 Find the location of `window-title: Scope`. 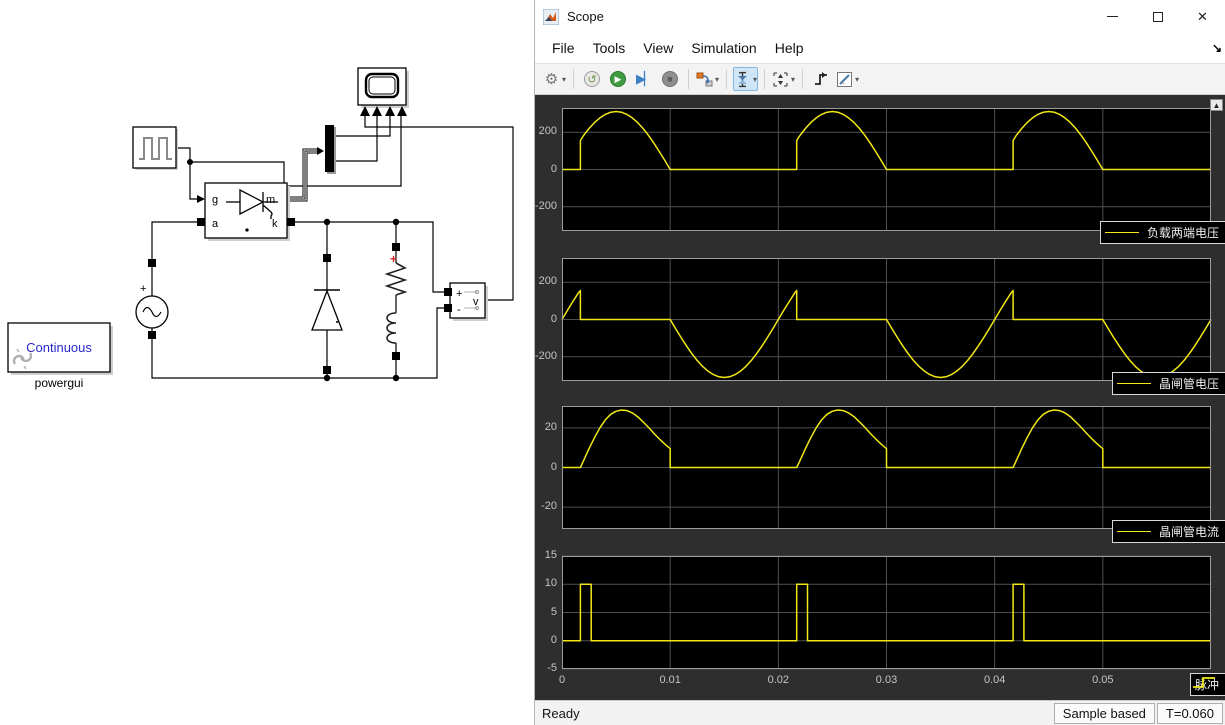

window-title: Scope is located at coordinates (585, 16).